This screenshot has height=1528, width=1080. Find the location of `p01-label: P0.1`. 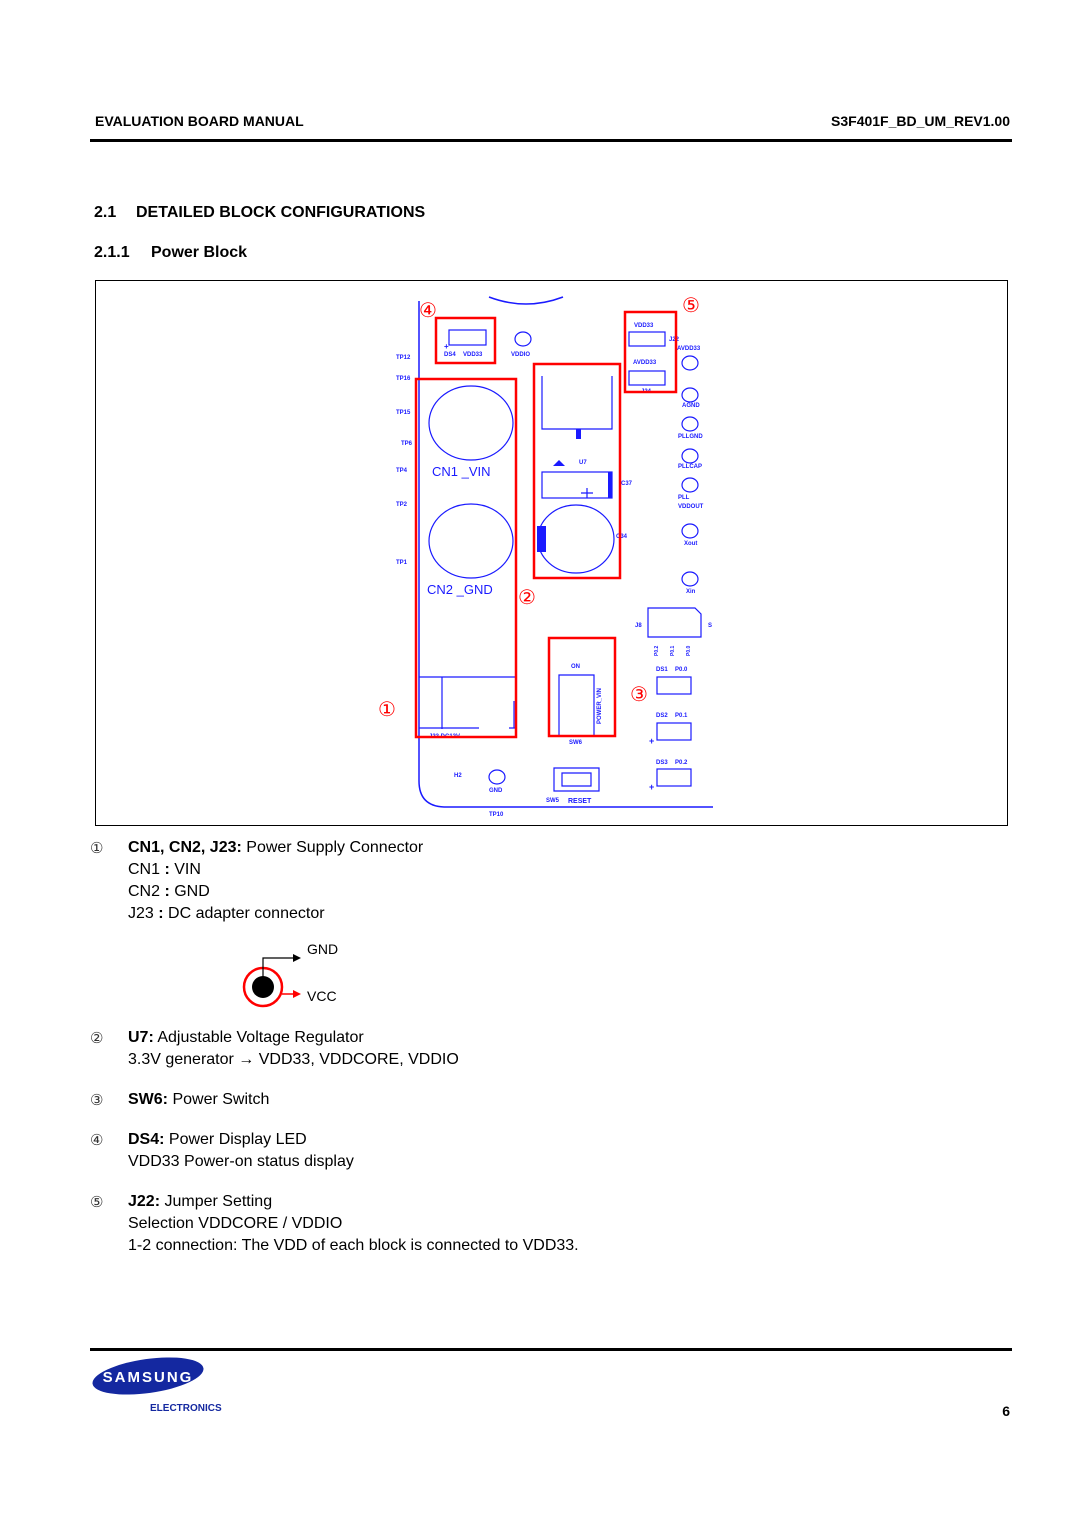

p01-label: P0.1 is located at coordinates (673, 650).